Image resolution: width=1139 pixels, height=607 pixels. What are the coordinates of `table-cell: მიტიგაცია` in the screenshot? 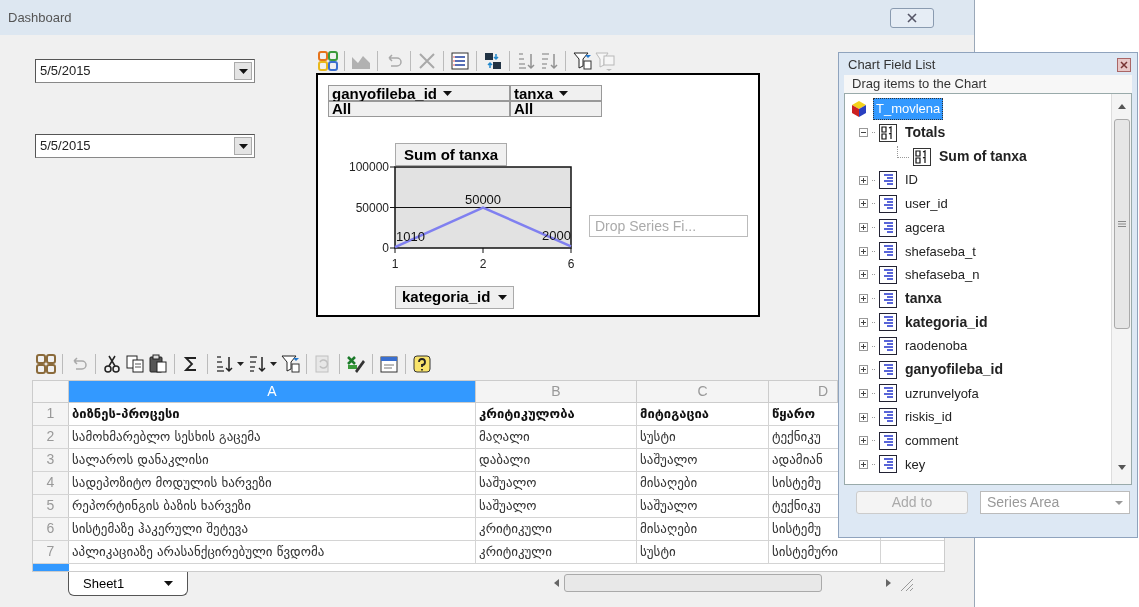 It's located at (703, 414).